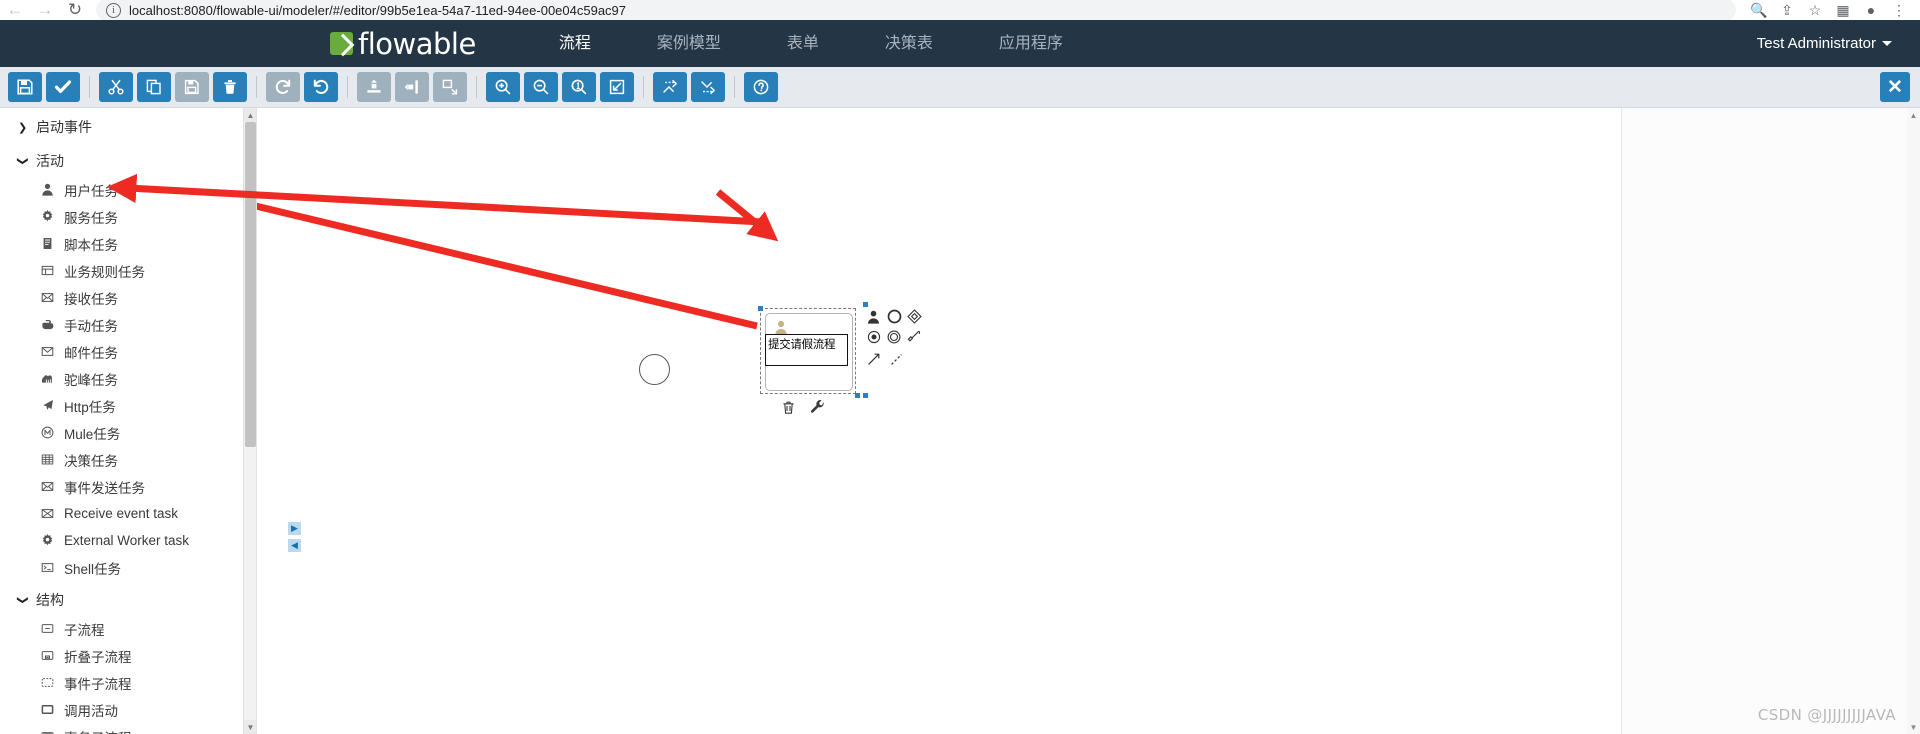 This screenshot has height=734, width=1920. I want to click on palette-item-receive-task: 接收任务, so click(128, 297).